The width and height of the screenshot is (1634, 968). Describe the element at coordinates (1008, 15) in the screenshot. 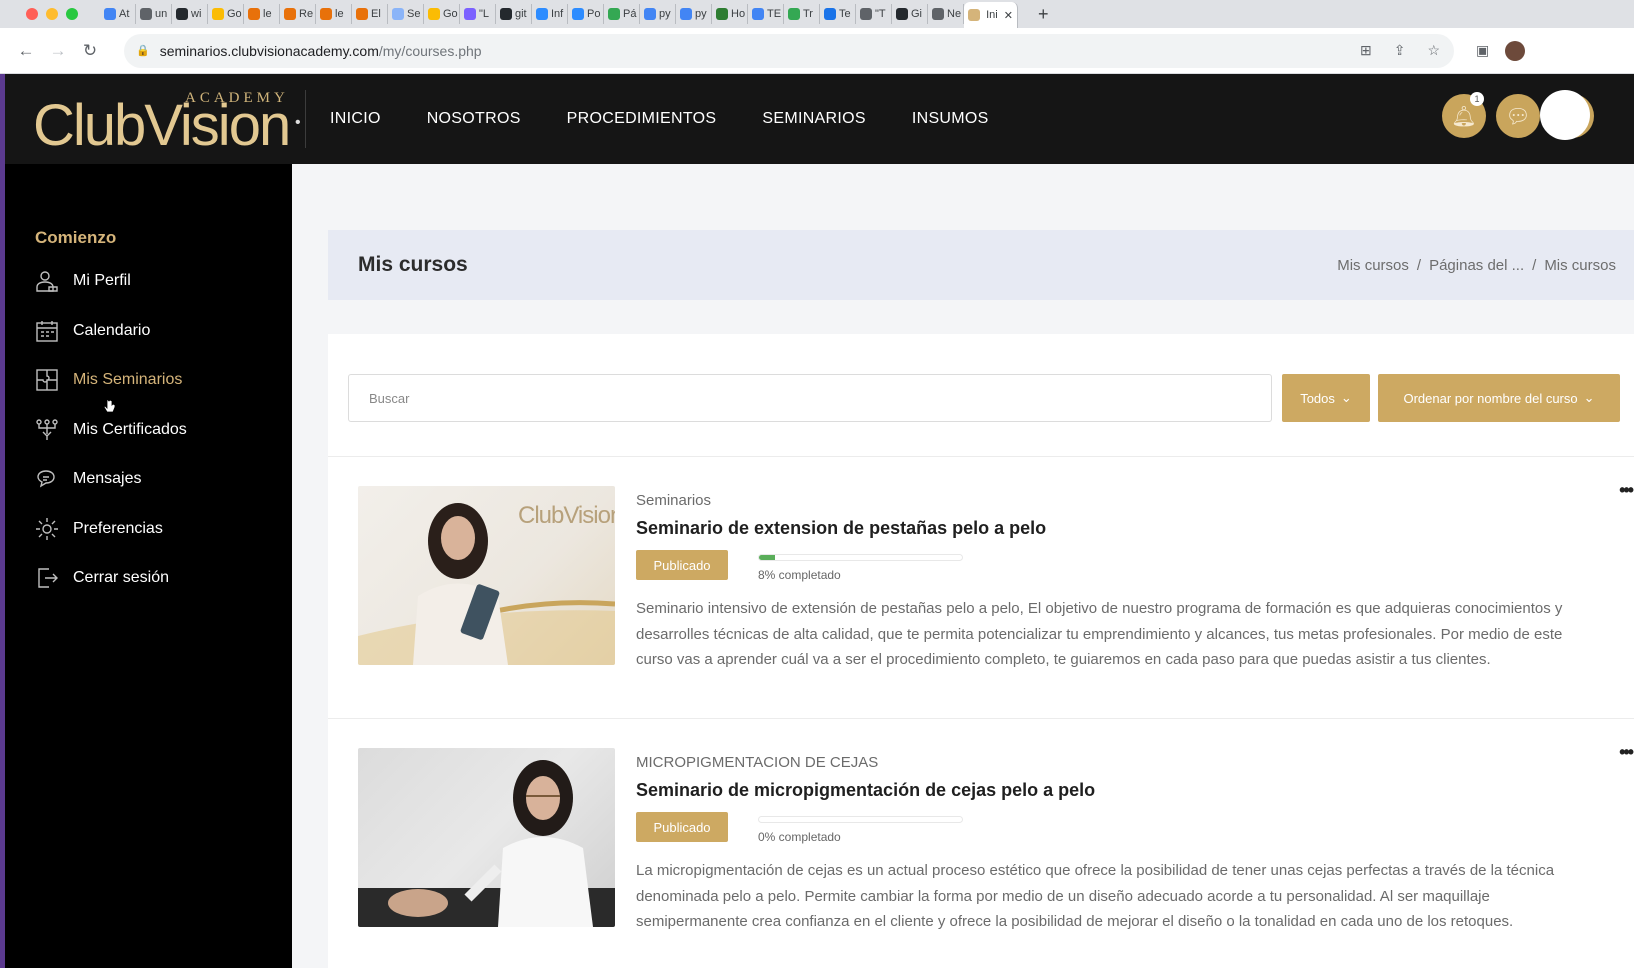

I see `close-tab-icon: ✕` at that location.